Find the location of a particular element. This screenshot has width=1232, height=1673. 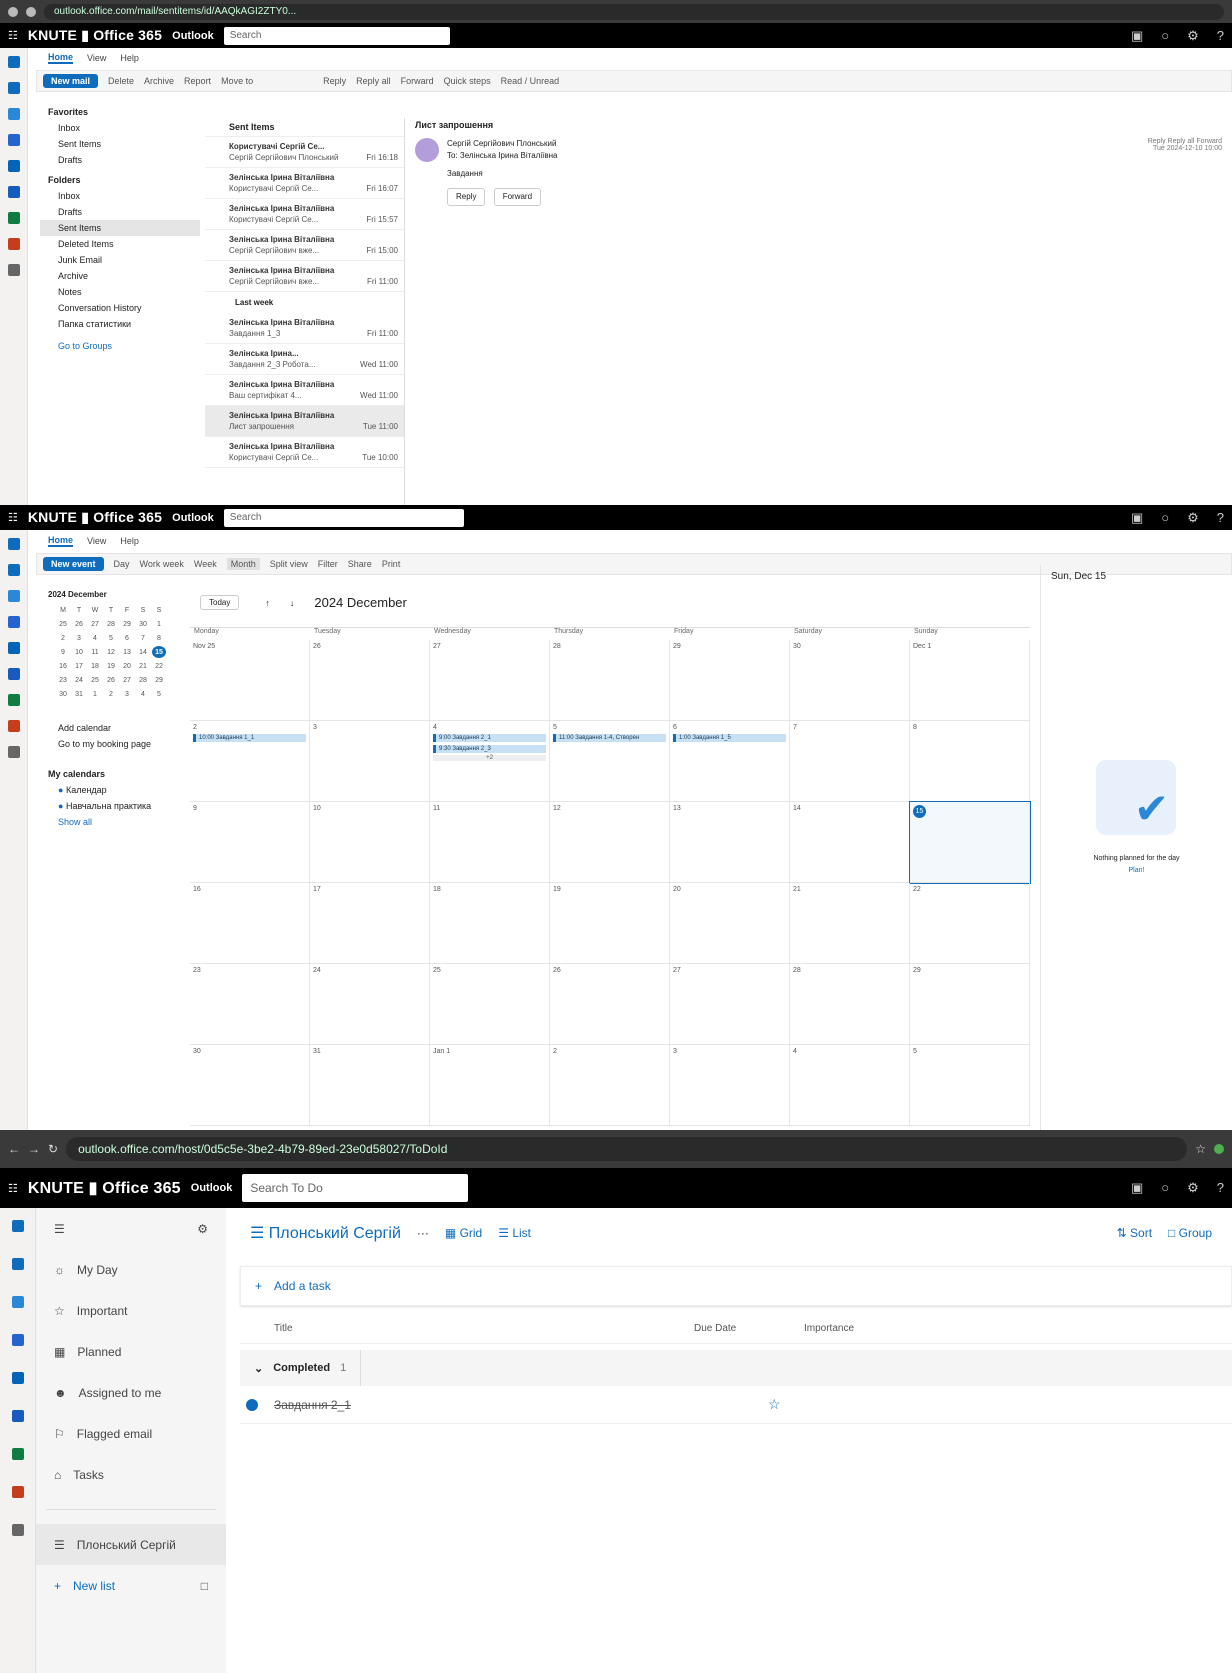

task-row: Завдання 2_1 ☆ is located at coordinates (736, 1405).